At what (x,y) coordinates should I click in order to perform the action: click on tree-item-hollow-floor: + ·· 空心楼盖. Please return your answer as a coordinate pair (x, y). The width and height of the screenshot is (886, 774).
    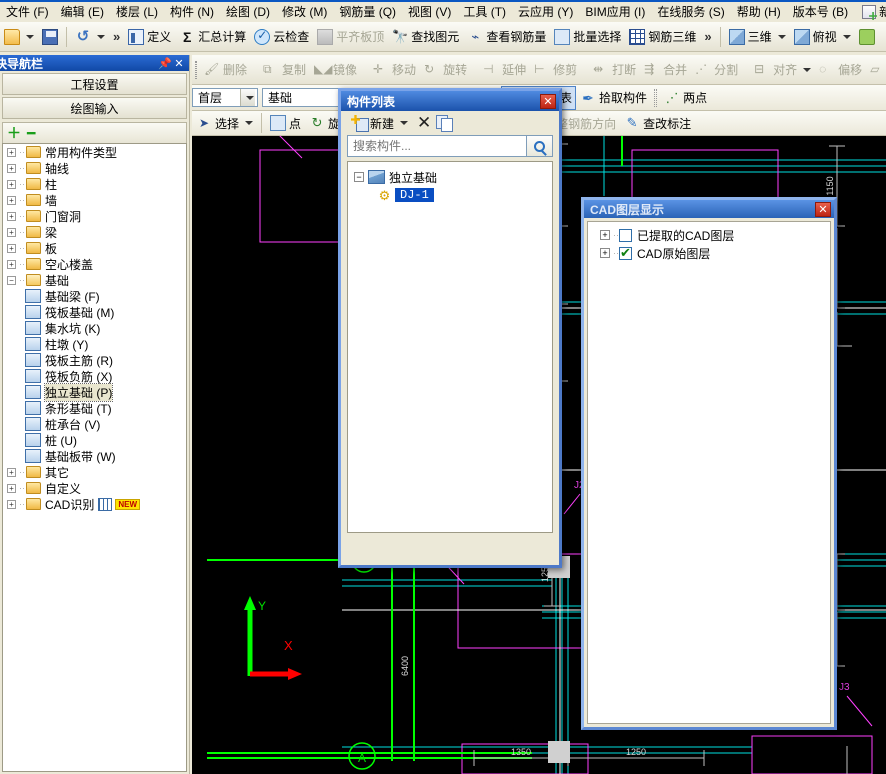
    Looking at the image, I should click on (94, 264).